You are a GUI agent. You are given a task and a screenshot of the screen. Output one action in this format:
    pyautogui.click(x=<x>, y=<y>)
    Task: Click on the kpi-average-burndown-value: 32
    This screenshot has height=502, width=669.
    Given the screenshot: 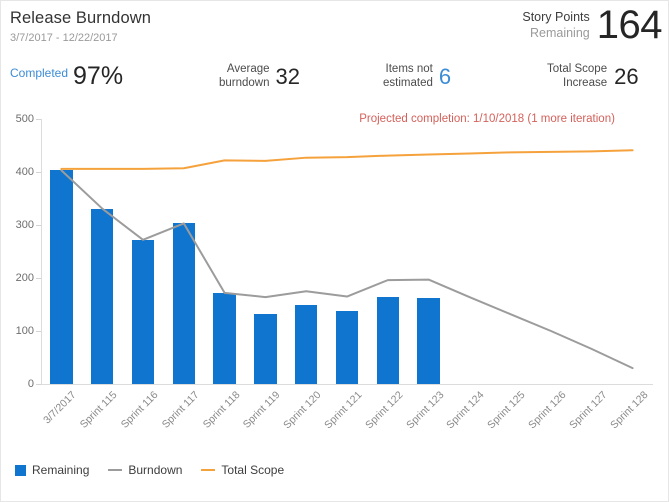 What is the action you would take?
    pyautogui.click(x=287, y=76)
    